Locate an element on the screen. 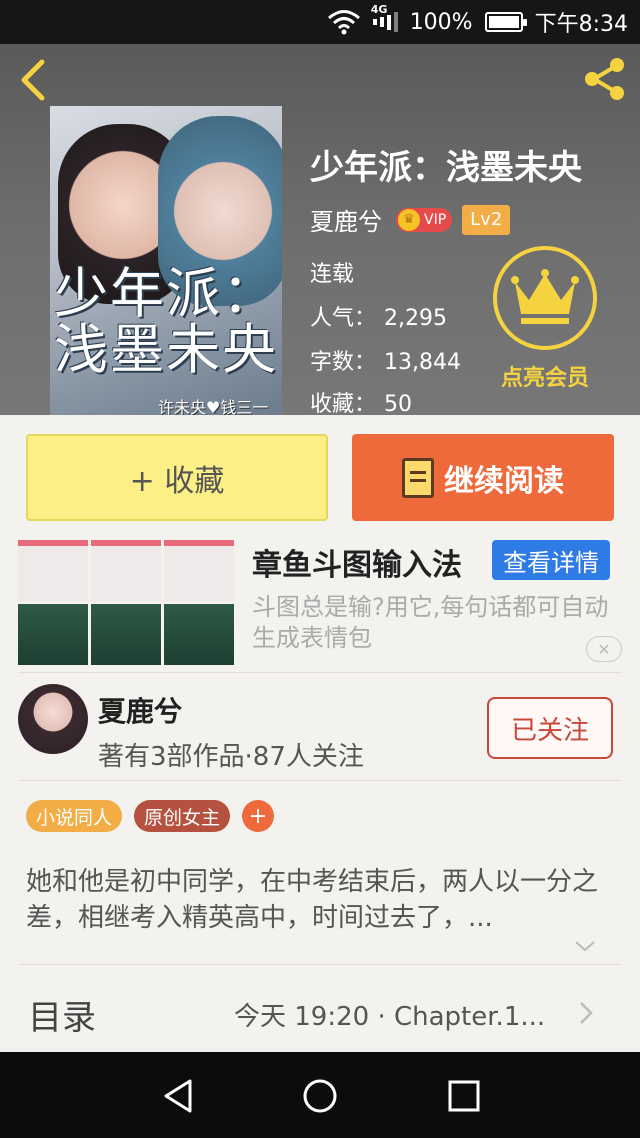  battery-icon is located at coordinates (505, 22).